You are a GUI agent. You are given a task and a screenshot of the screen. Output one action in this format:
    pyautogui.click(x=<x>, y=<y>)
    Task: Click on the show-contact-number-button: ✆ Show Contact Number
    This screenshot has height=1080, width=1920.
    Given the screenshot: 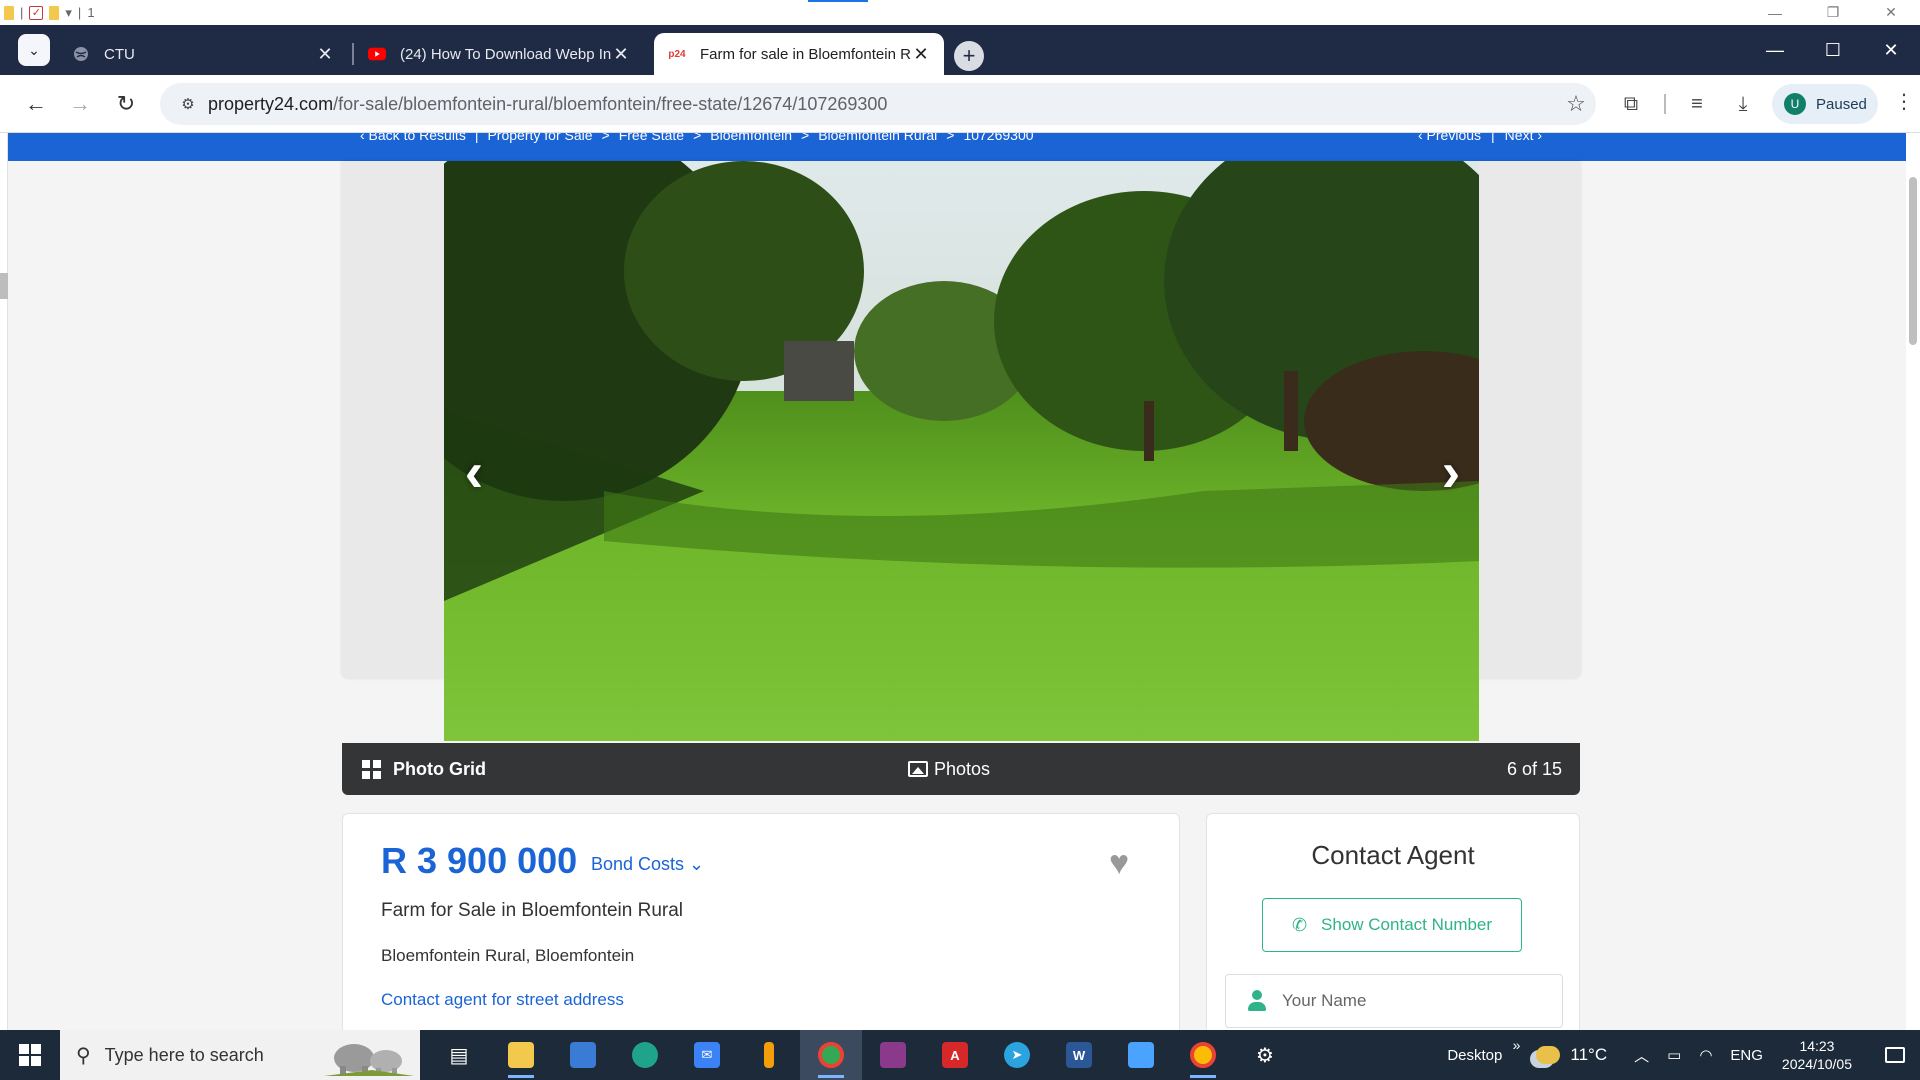 What is the action you would take?
    pyautogui.click(x=1392, y=925)
    